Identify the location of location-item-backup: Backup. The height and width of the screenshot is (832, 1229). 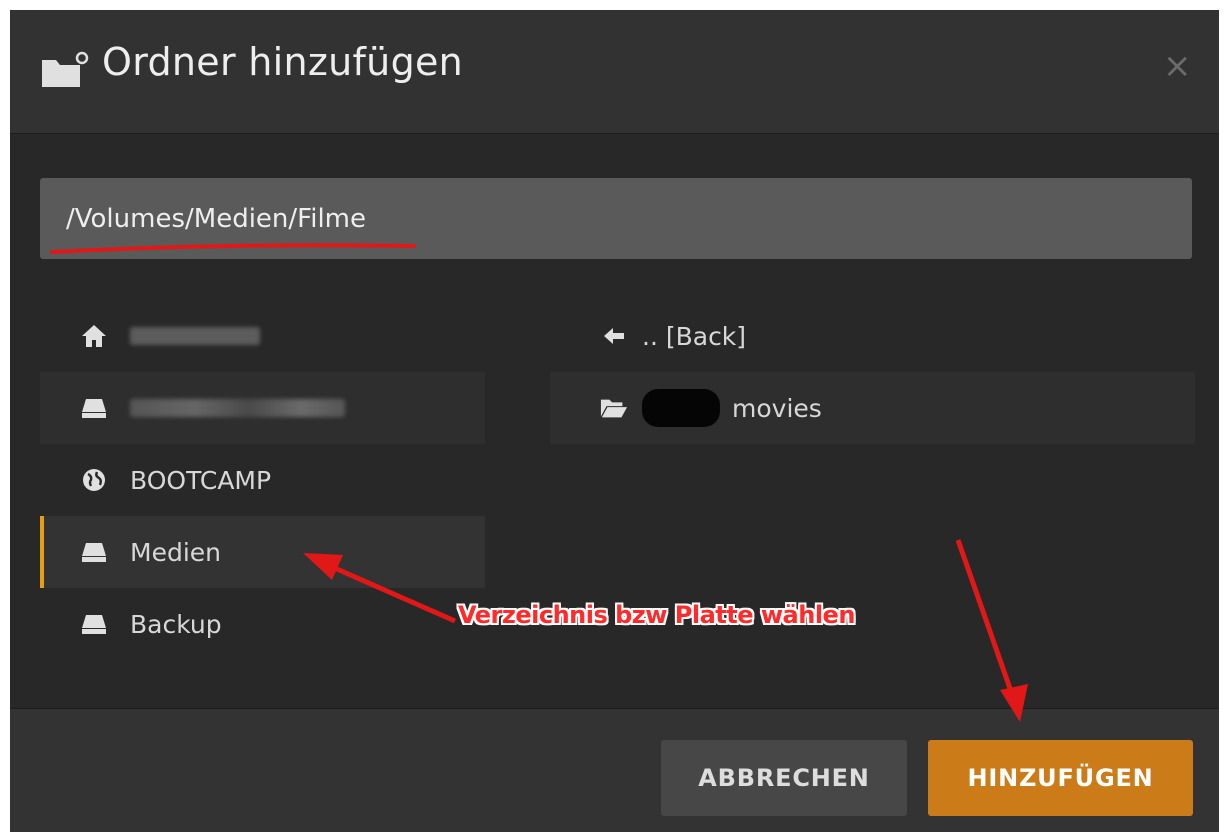
(262, 624).